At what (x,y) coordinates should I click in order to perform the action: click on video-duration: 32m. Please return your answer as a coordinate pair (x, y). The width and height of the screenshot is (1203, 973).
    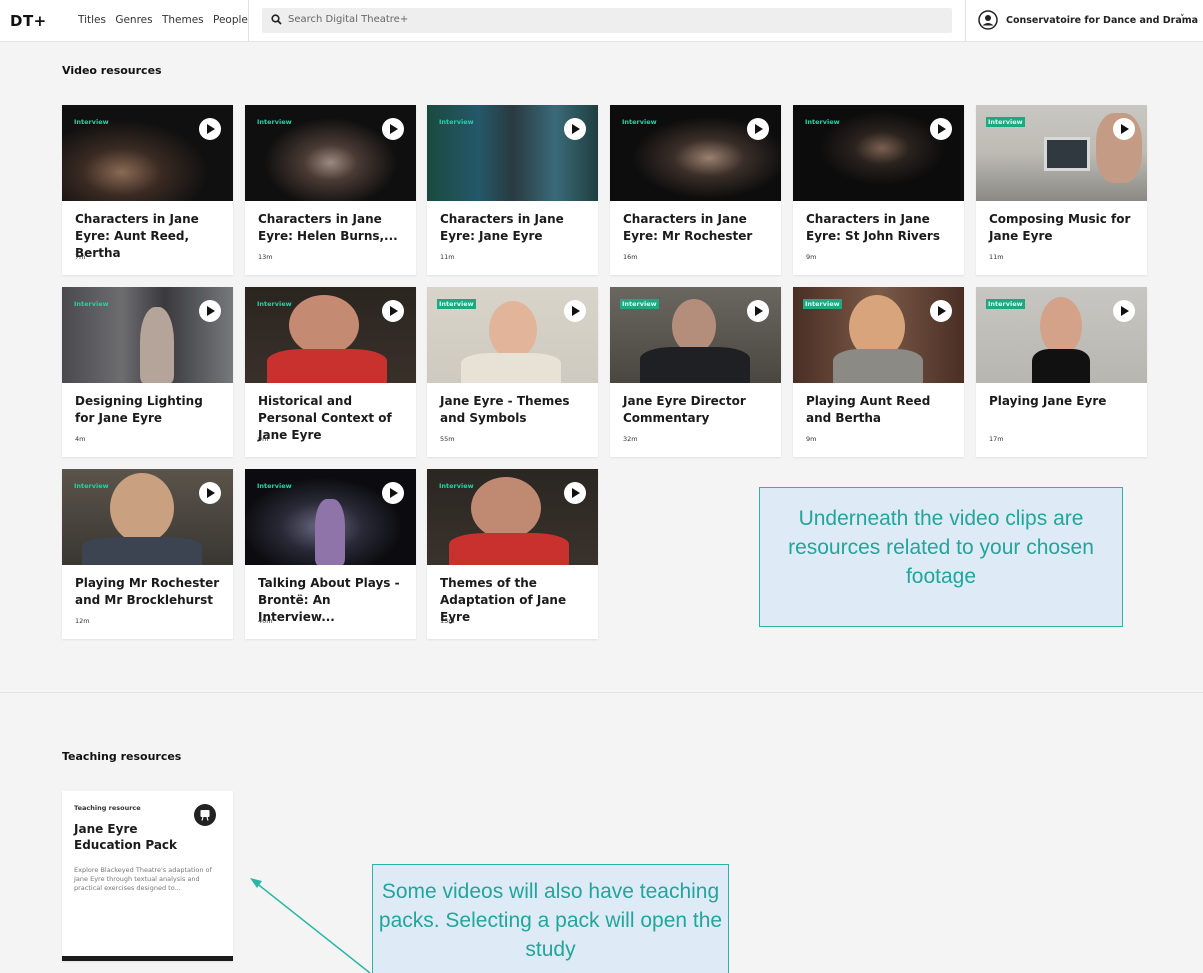
    Looking at the image, I should click on (630, 439).